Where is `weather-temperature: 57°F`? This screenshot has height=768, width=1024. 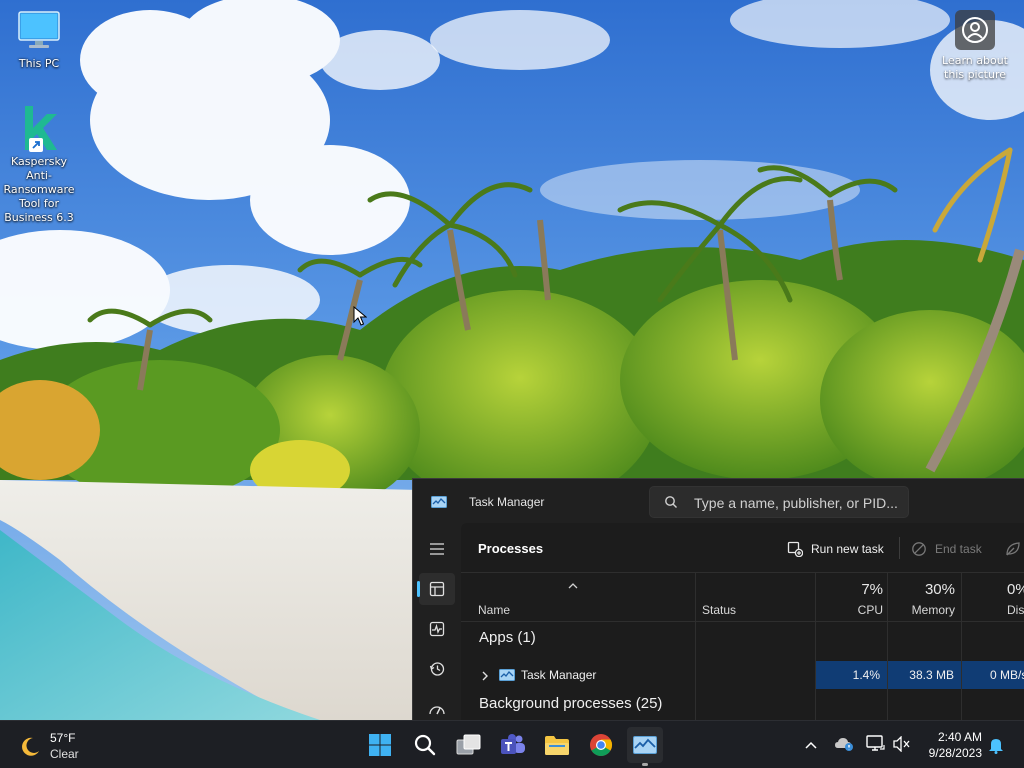 weather-temperature: 57°F is located at coordinates (63, 738).